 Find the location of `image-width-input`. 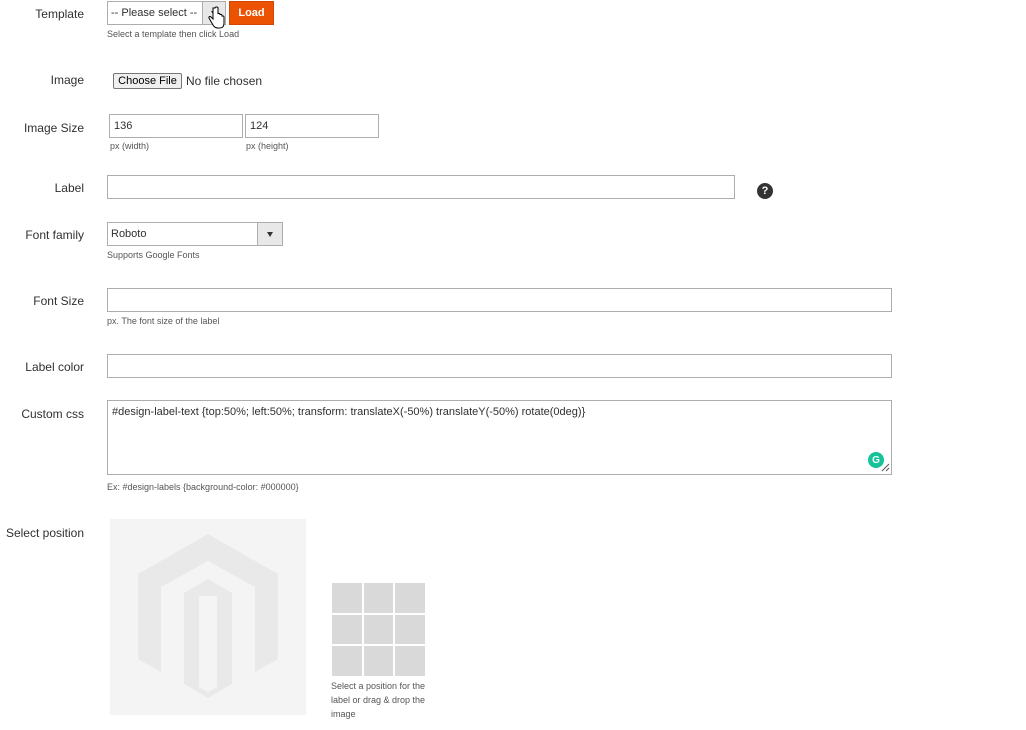

image-width-input is located at coordinates (176, 126).